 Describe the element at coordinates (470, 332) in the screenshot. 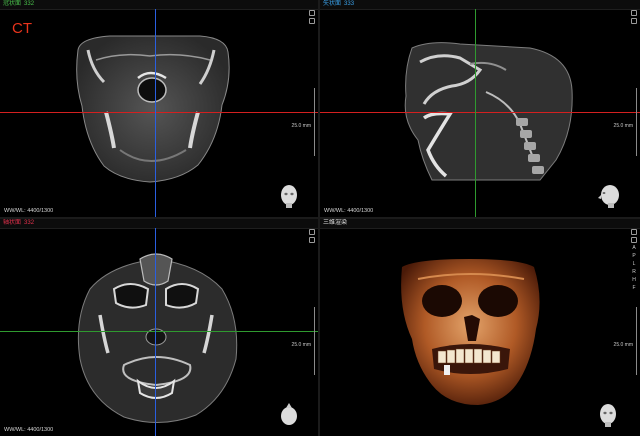

I see `skull-3d-render` at that location.